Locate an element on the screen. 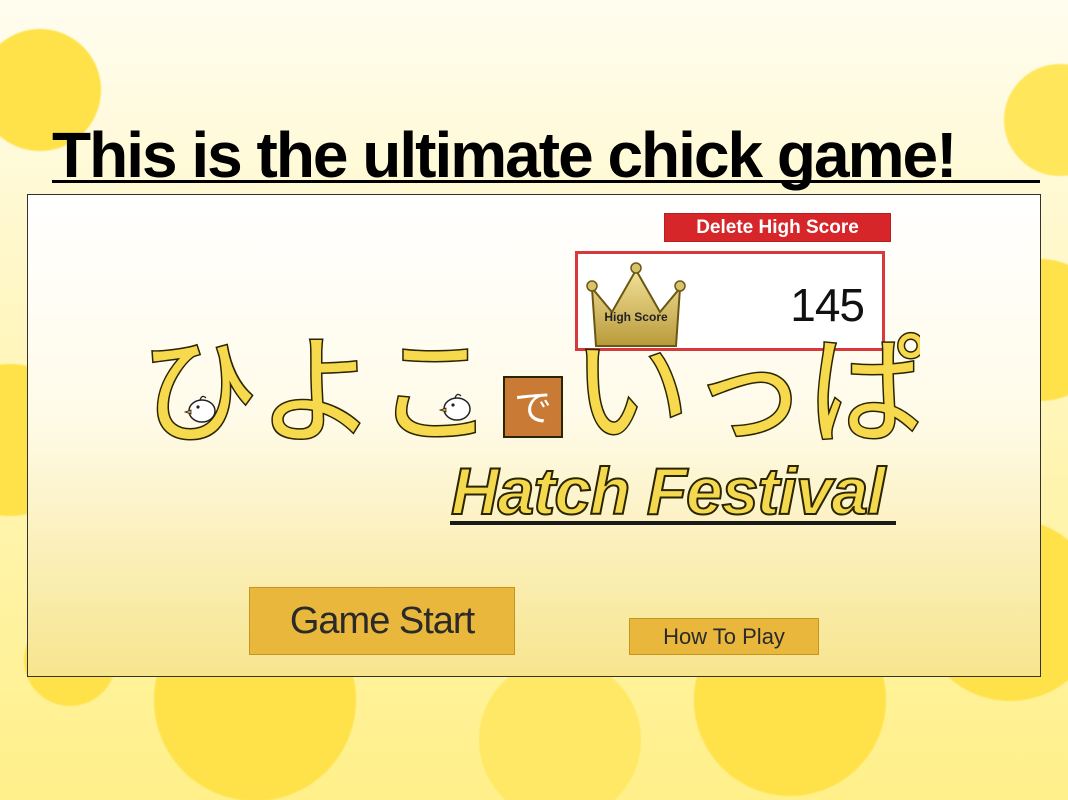 The image size is (1068, 800). logo-part2: いっぱい is located at coordinates (746, 389).